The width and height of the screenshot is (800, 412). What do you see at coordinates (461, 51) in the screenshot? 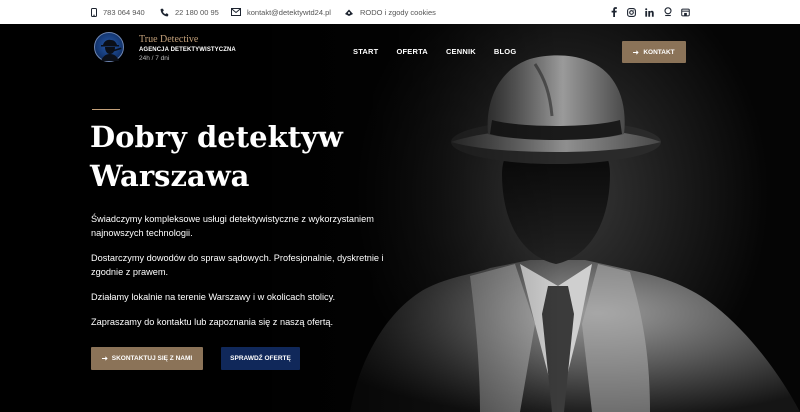
I see `nav-item-cennik: CENNIK` at bounding box center [461, 51].